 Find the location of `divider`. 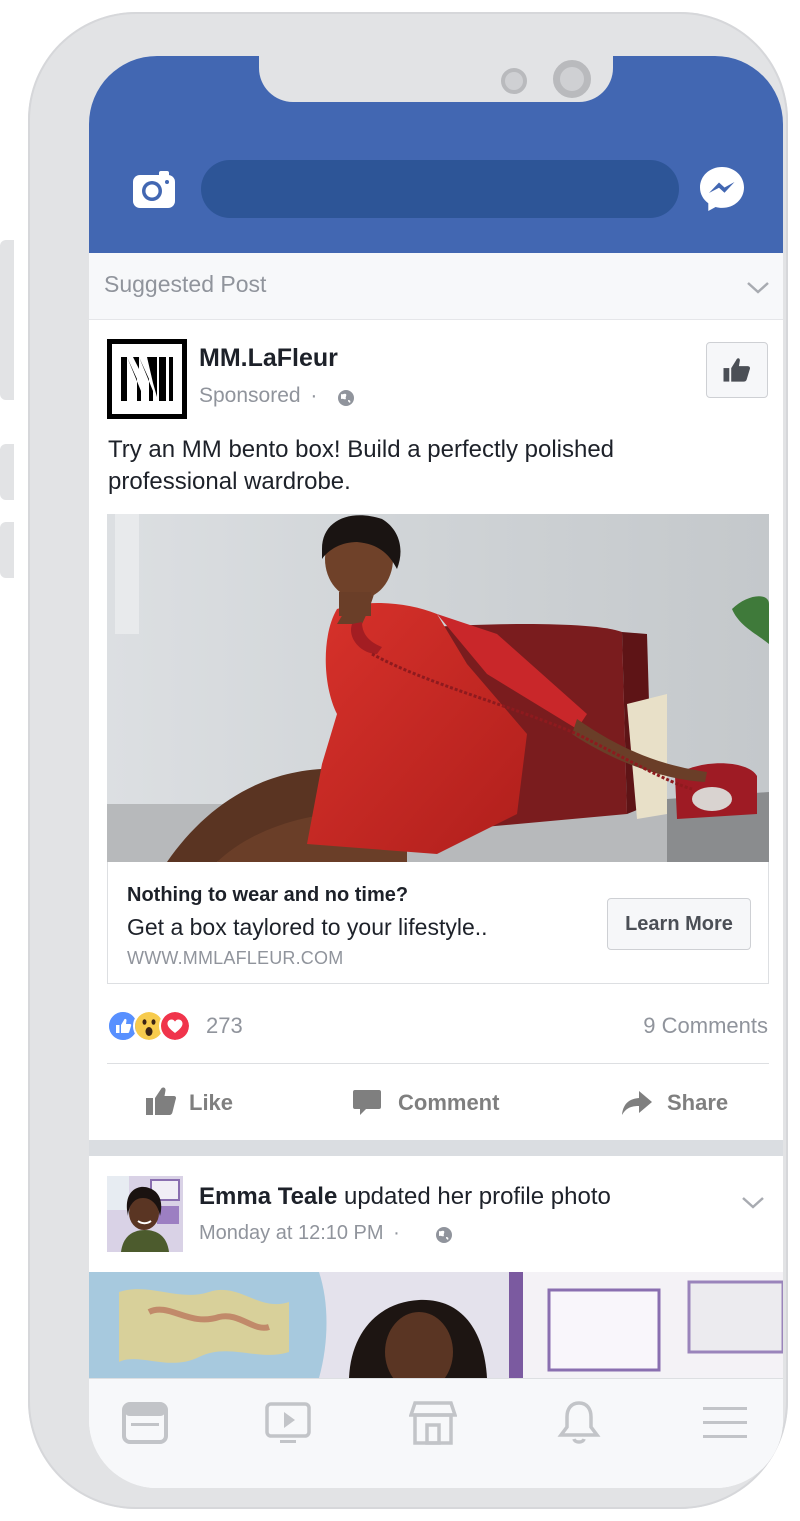

divider is located at coordinates (438, 1063).